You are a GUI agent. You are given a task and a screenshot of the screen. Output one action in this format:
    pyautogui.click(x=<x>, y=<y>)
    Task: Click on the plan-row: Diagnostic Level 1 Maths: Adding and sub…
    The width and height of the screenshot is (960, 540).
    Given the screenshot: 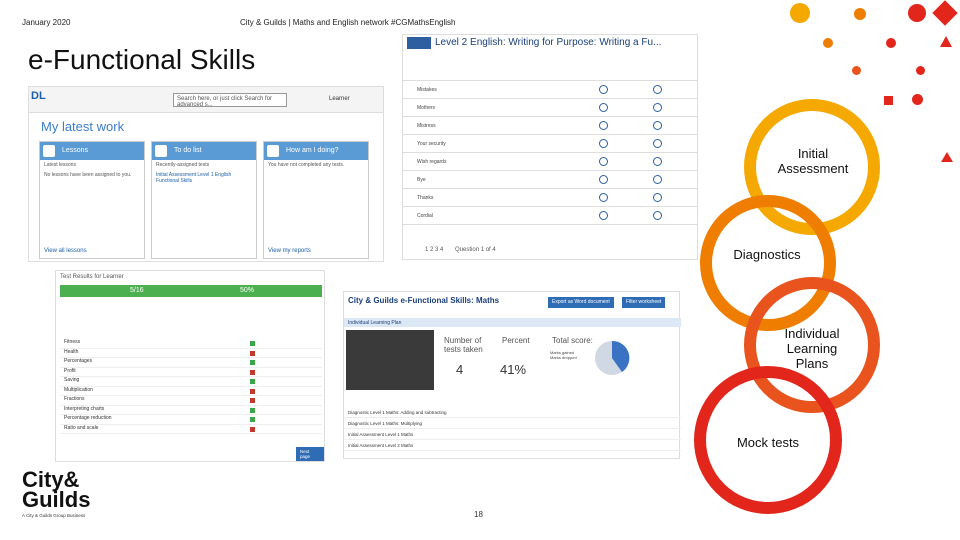 What is the action you would take?
    pyautogui.click(x=512, y=413)
    